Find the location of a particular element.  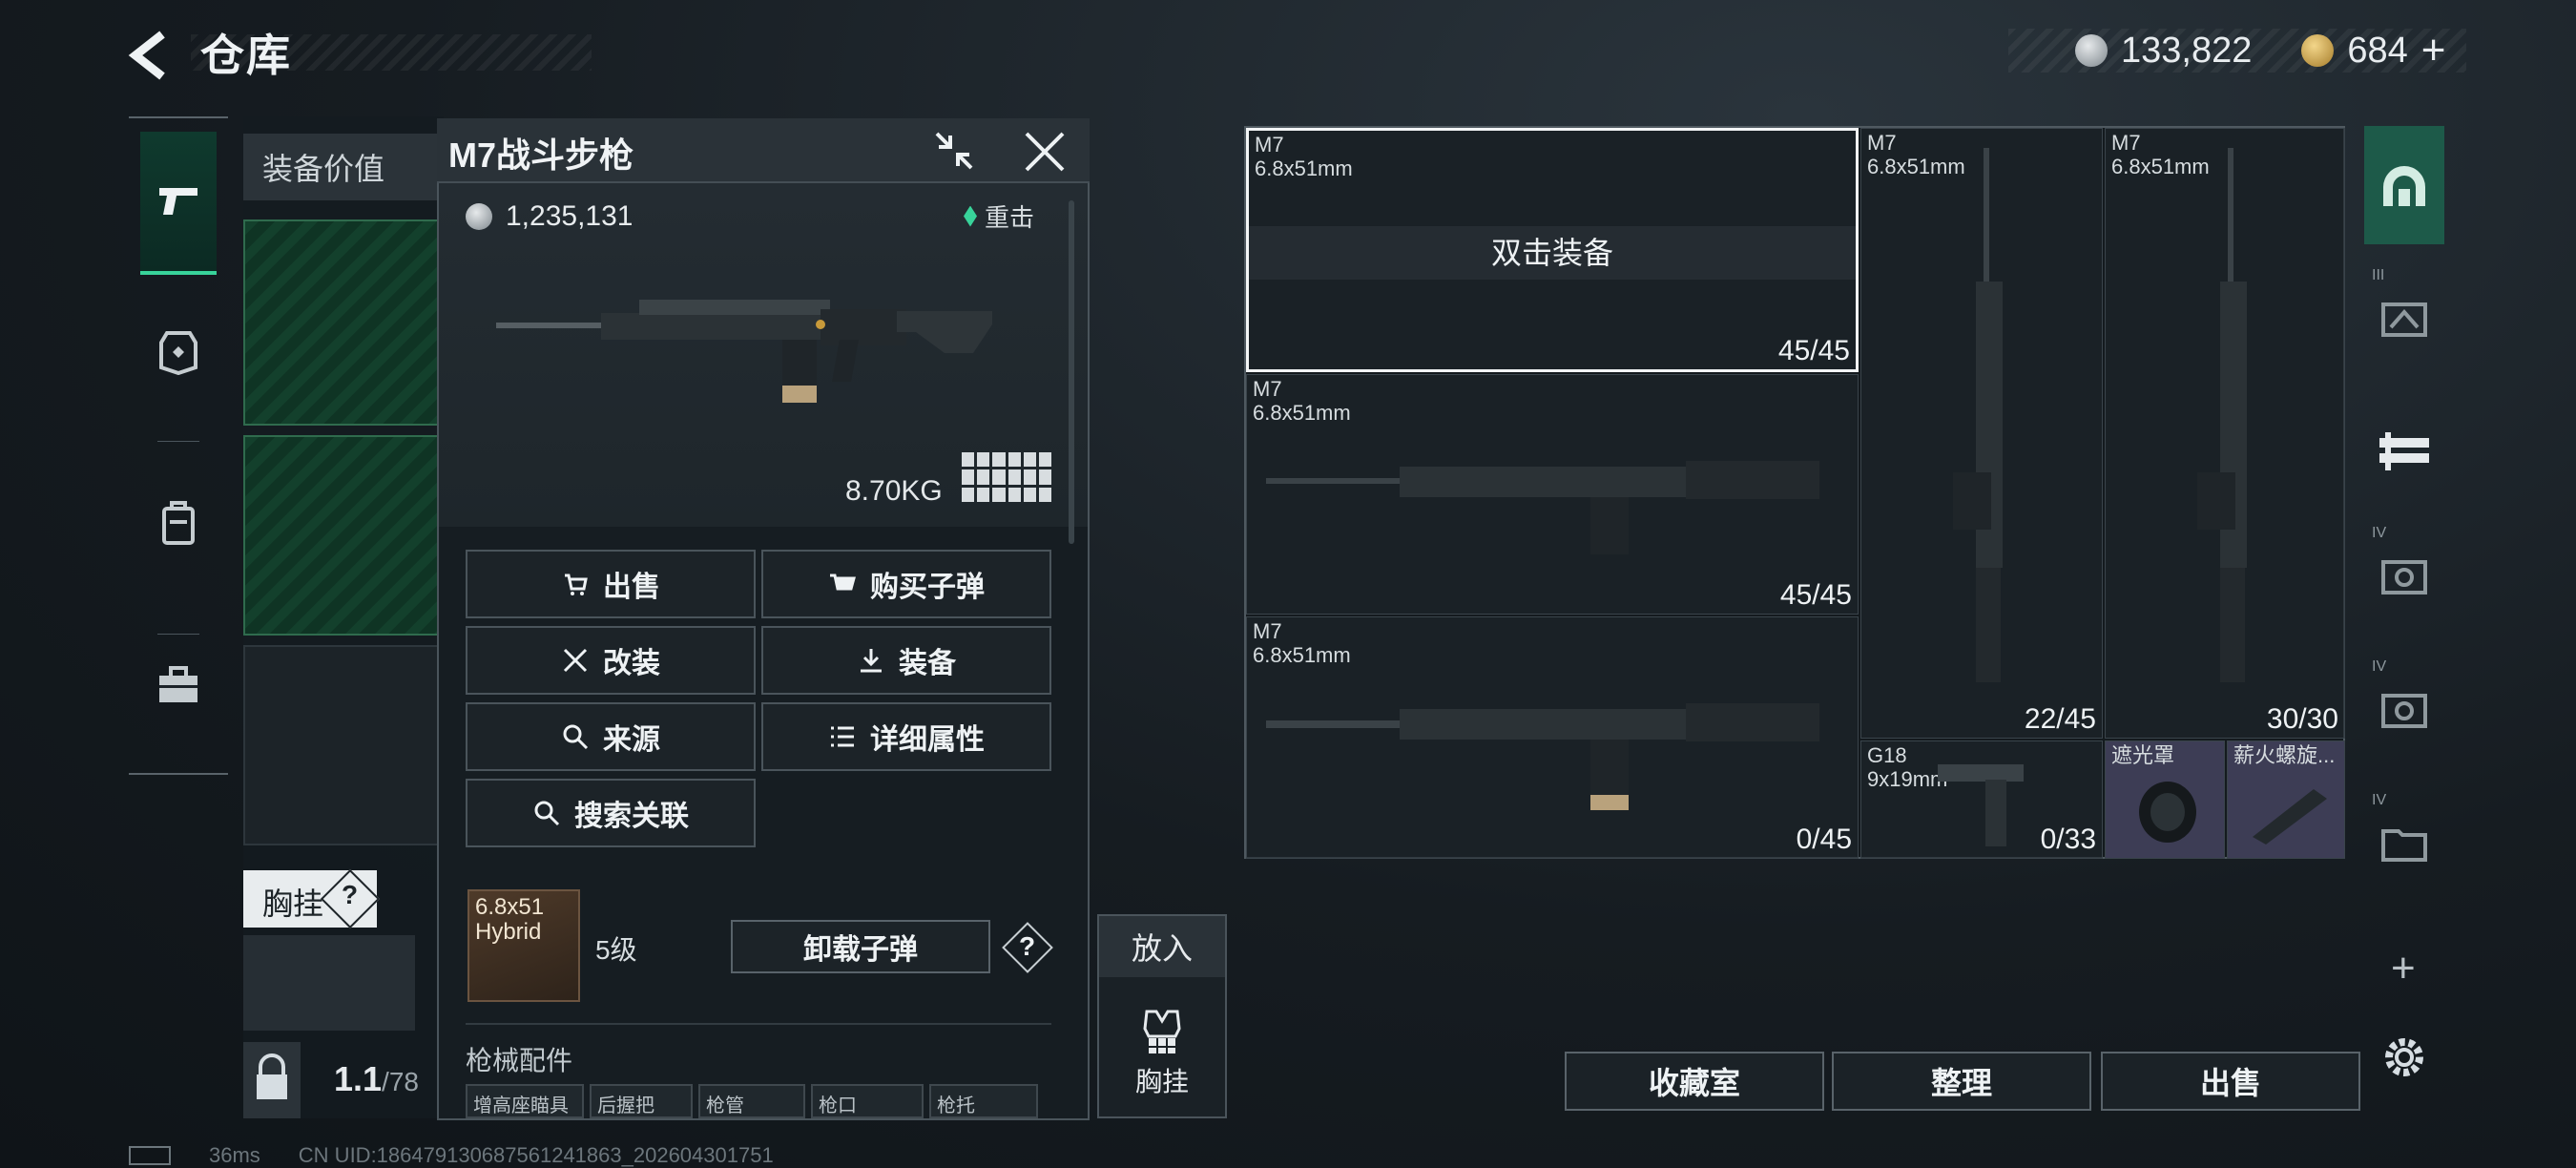

secondary-weapon-slot is located at coordinates (343, 535).